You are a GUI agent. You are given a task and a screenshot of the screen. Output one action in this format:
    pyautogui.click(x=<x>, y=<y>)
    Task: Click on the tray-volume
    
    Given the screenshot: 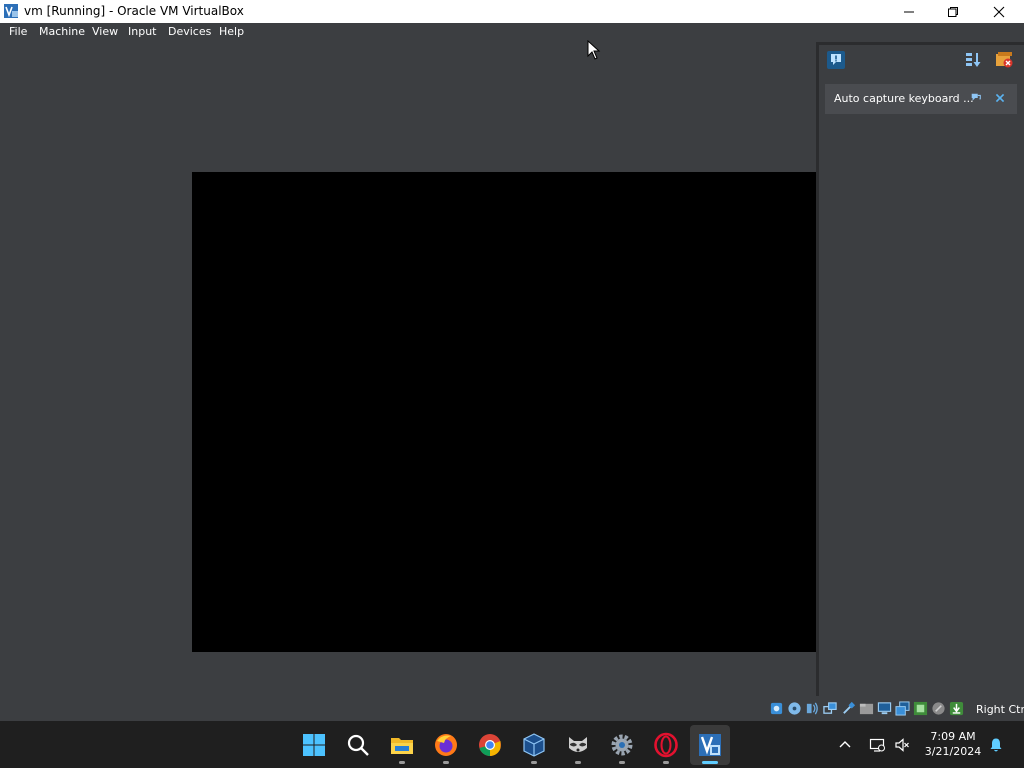 What is the action you would take?
    pyautogui.click(x=902, y=744)
    